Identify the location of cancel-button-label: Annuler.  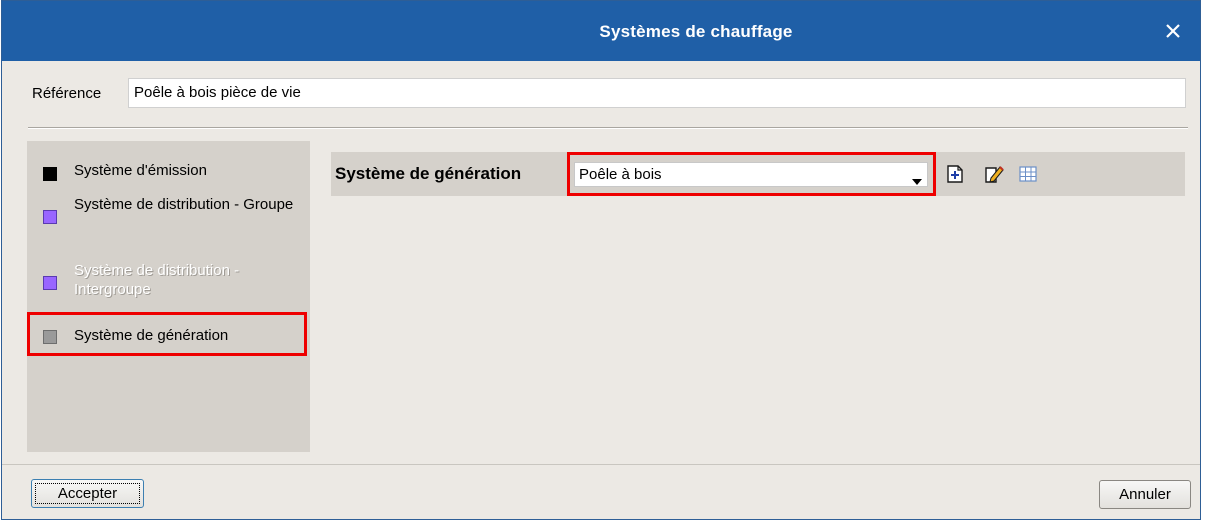
(1145, 494).